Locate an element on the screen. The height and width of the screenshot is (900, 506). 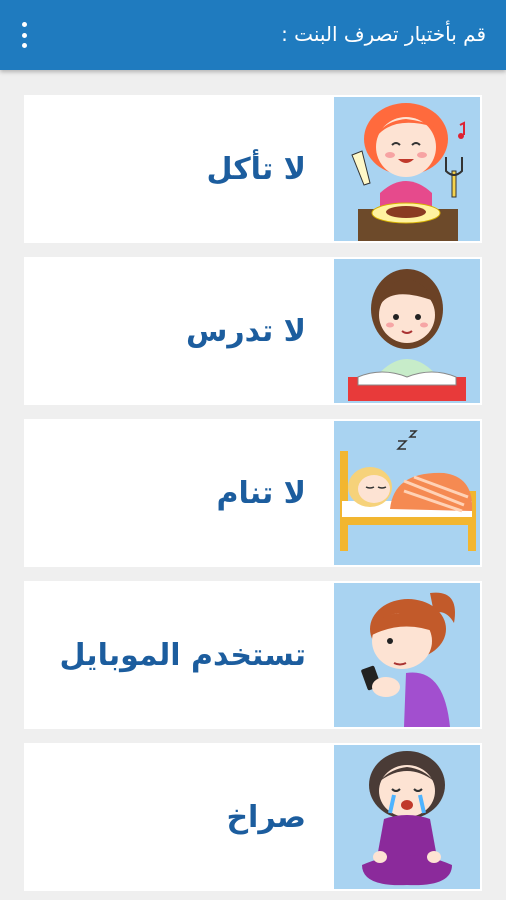
option-label: لا تأكل is located at coordinates (256, 169).